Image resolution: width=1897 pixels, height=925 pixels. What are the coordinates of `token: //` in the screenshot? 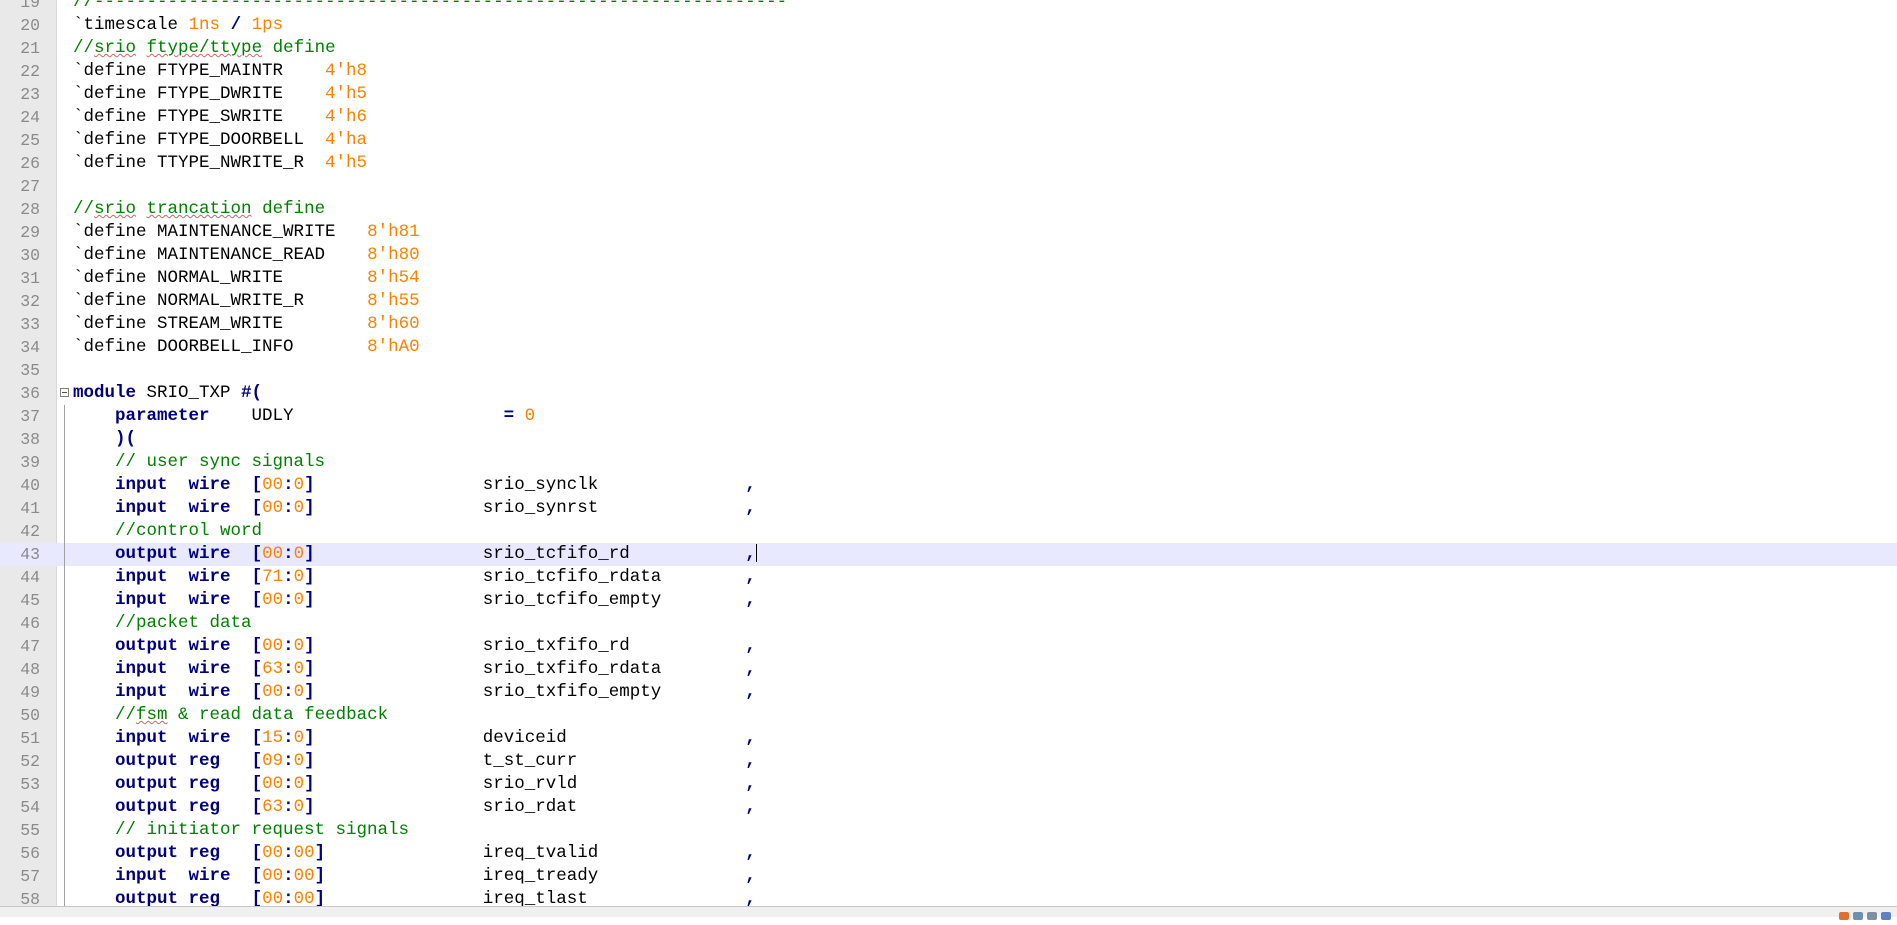 It's located at (126, 715).